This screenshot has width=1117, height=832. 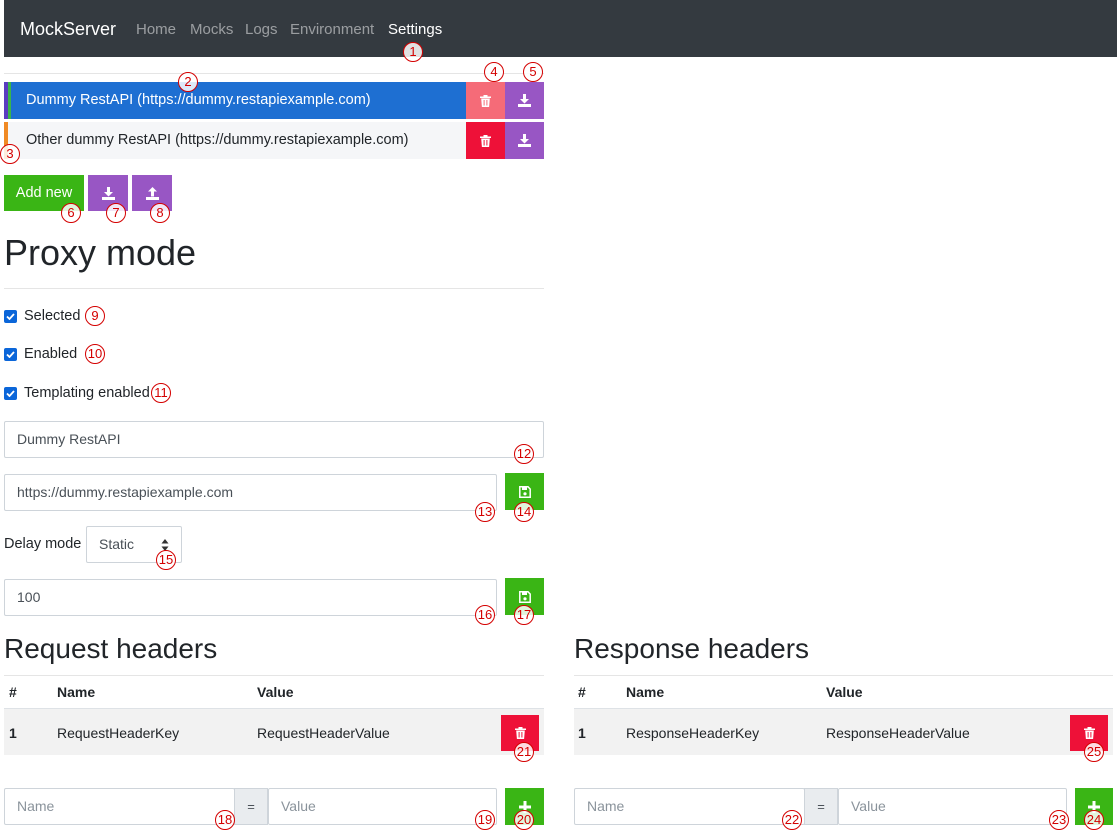 I want to click on annotation-badge: 6, so click(x=71, y=213).